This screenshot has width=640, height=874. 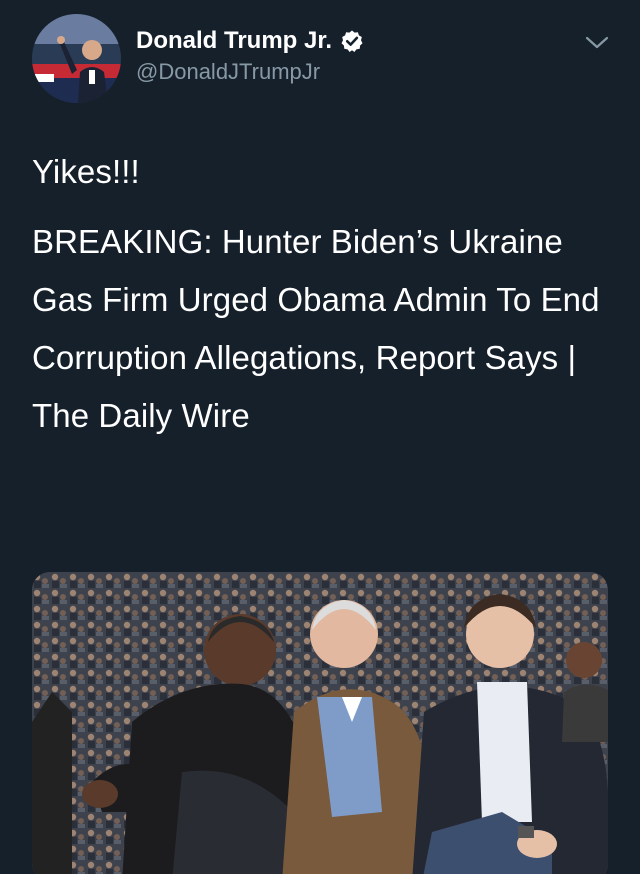 I want to click on author-names: Donald Trump Jr. @DonaldJTrumpJr, so click(x=250, y=54).